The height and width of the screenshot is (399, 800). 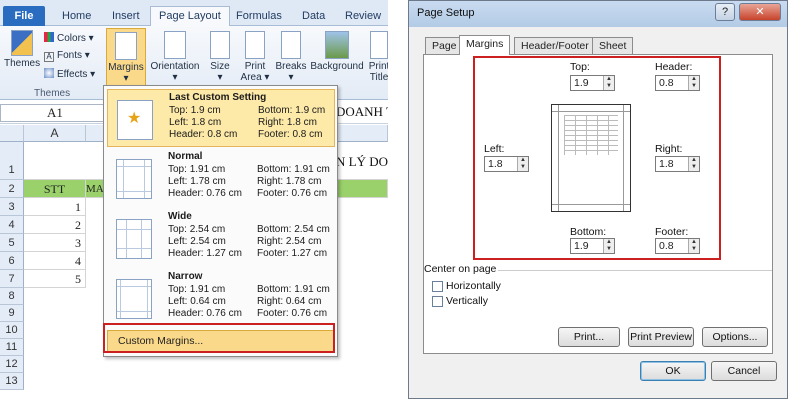 I want to click on tab-formulas: Formulas, so click(x=259, y=16).